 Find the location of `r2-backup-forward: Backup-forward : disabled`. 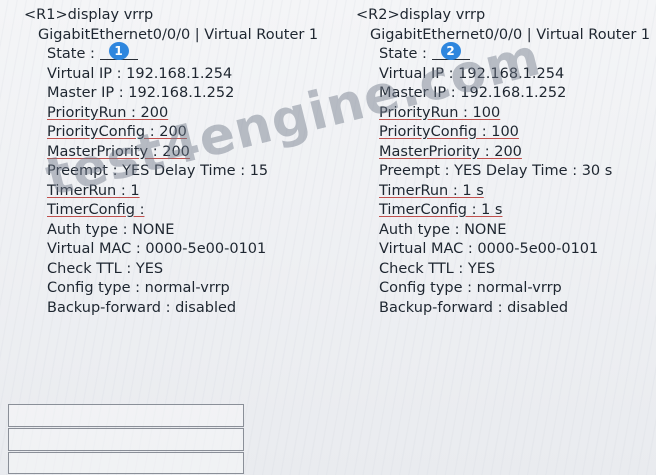

r2-backup-forward: Backup-forward : disabled is located at coordinates (474, 307).